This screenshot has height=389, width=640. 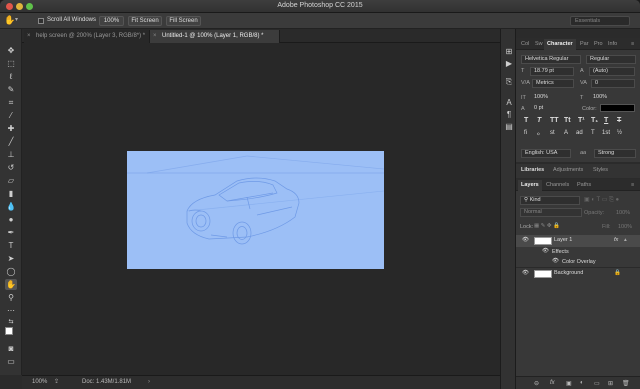 What do you see at coordinates (11, 193) in the screenshot?
I see `gradient-tool-icon: ▮` at bounding box center [11, 193].